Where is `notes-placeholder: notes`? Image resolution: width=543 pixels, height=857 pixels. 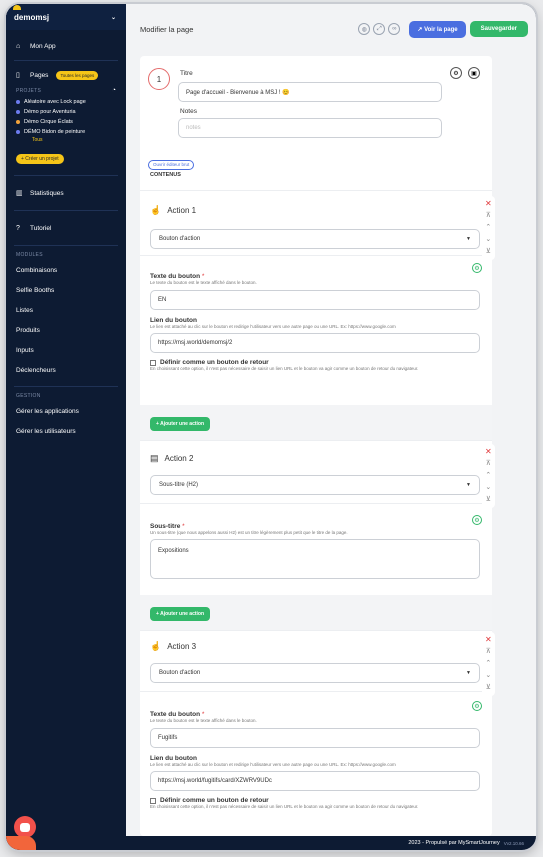 notes-placeholder: notes is located at coordinates (193, 128).